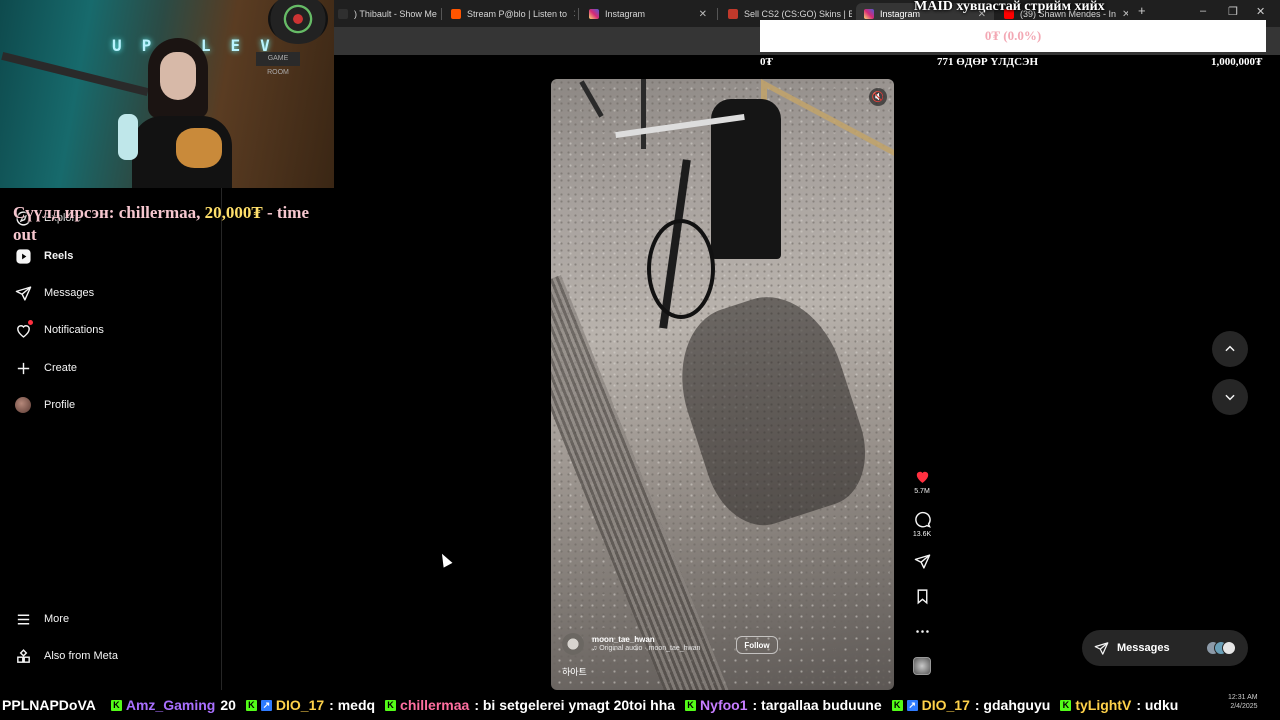  I want to click on chat-message: : medq, so click(352, 705).